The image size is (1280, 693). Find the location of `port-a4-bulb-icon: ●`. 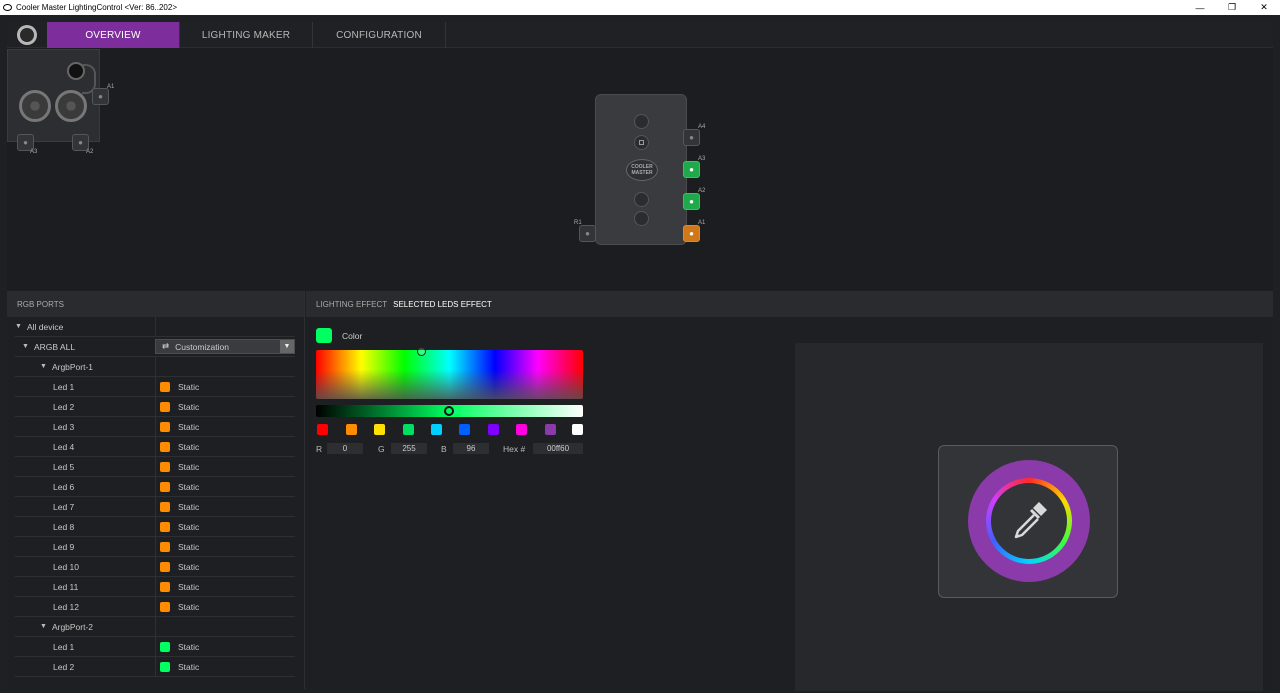

port-a4-bulb-icon: ● is located at coordinates (691, 137).